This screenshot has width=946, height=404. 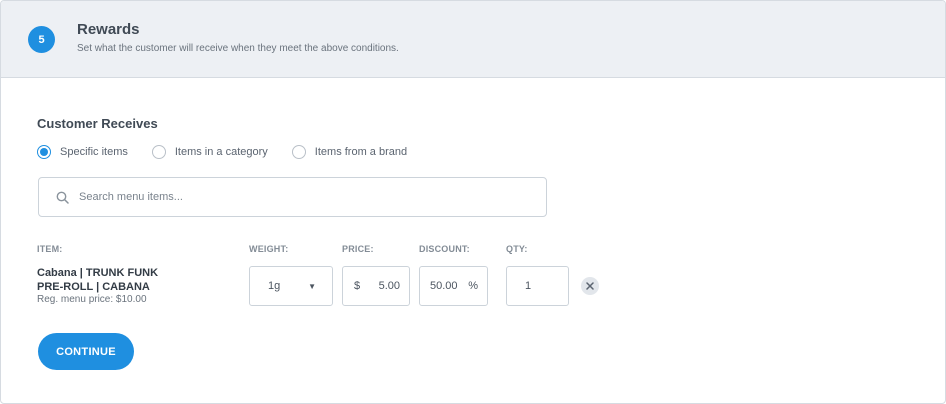 I want to click on weight-select: 1g ▼, so click(x=291, y=286).